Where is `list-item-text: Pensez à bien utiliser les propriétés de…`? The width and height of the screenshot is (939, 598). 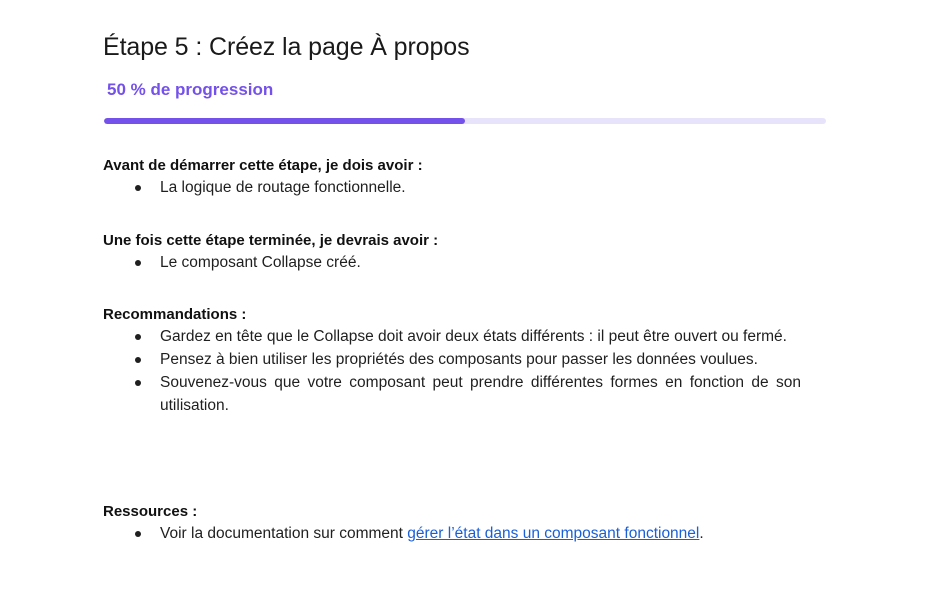
list-item-text: Pensez à bien utiliser les propriétés de… is located at coordinates (459, 359).